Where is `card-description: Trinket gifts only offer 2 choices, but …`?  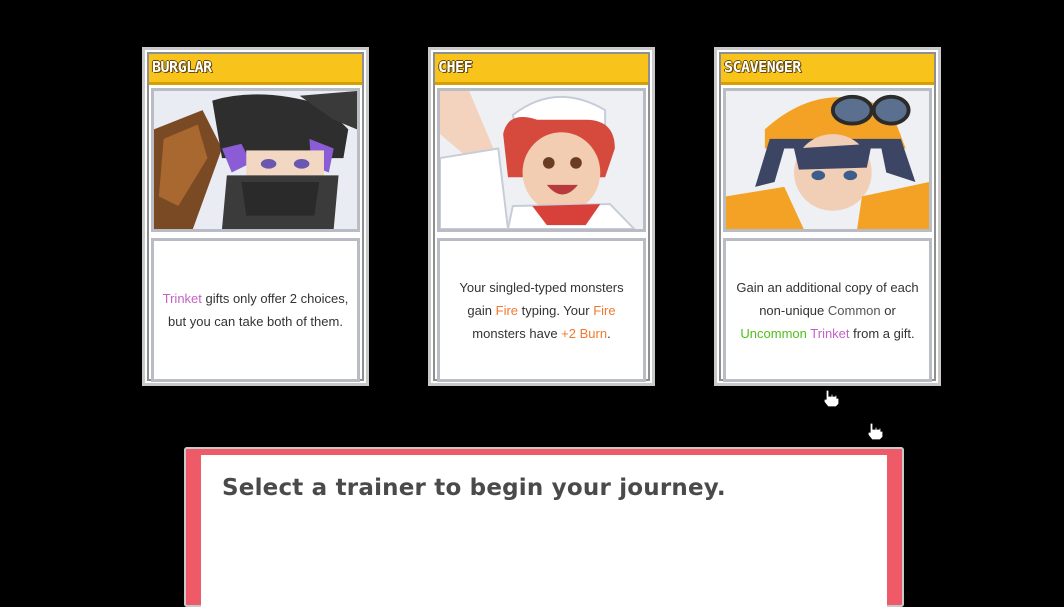 card-description: Trinket gifts only offer 2 choices, but … is located at coordinates (255, 310).